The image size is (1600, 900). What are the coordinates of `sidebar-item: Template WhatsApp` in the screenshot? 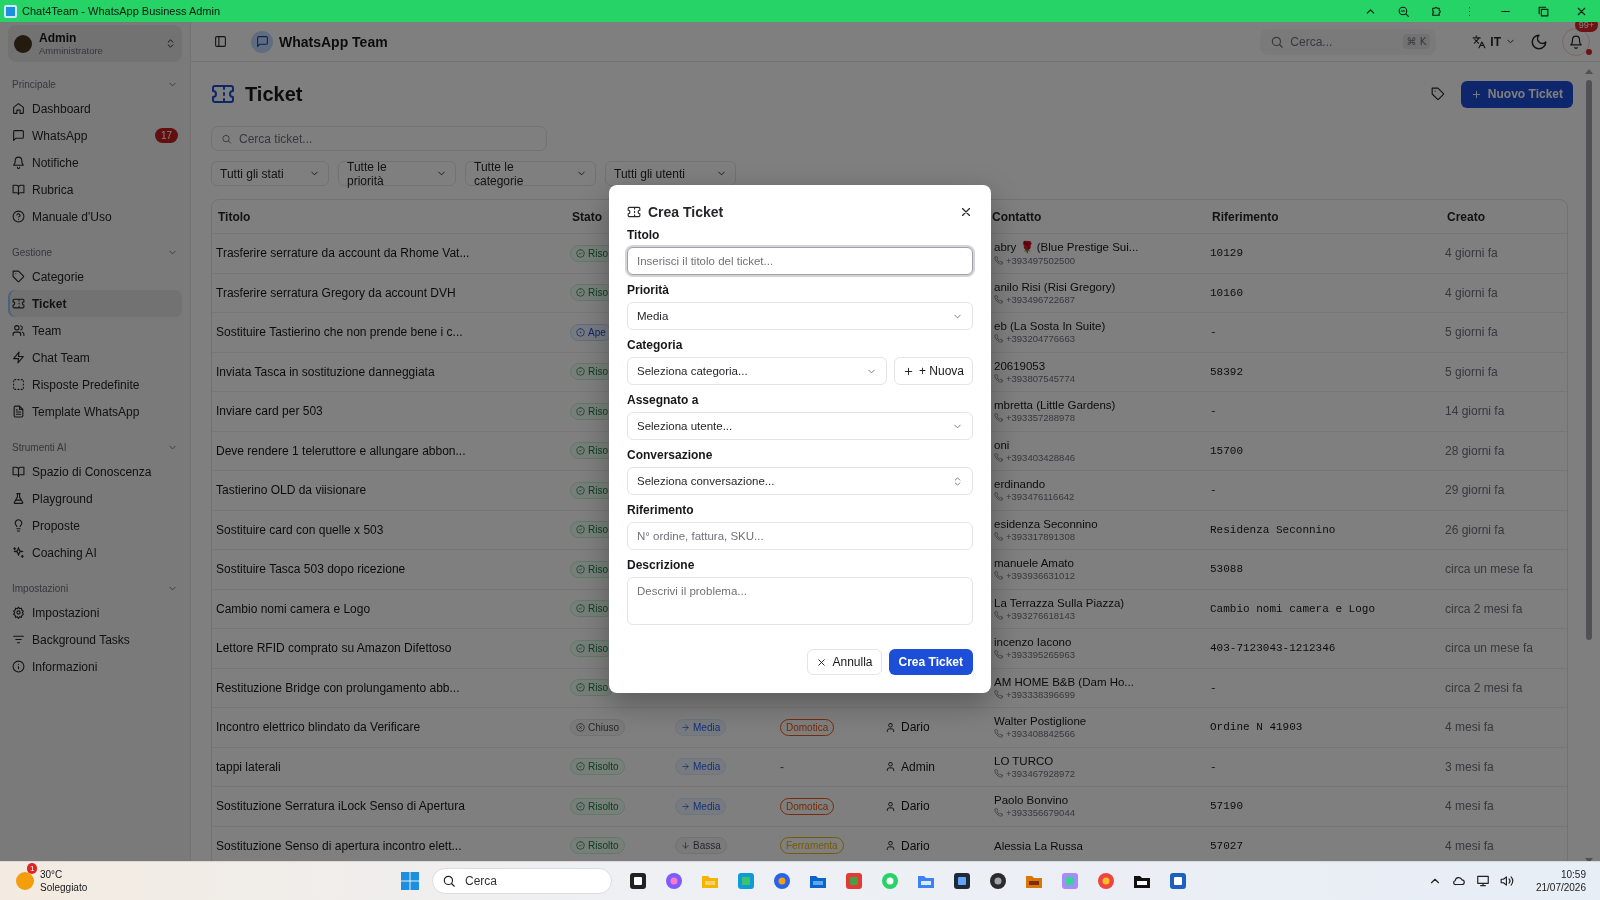 It's located at (95, 411).